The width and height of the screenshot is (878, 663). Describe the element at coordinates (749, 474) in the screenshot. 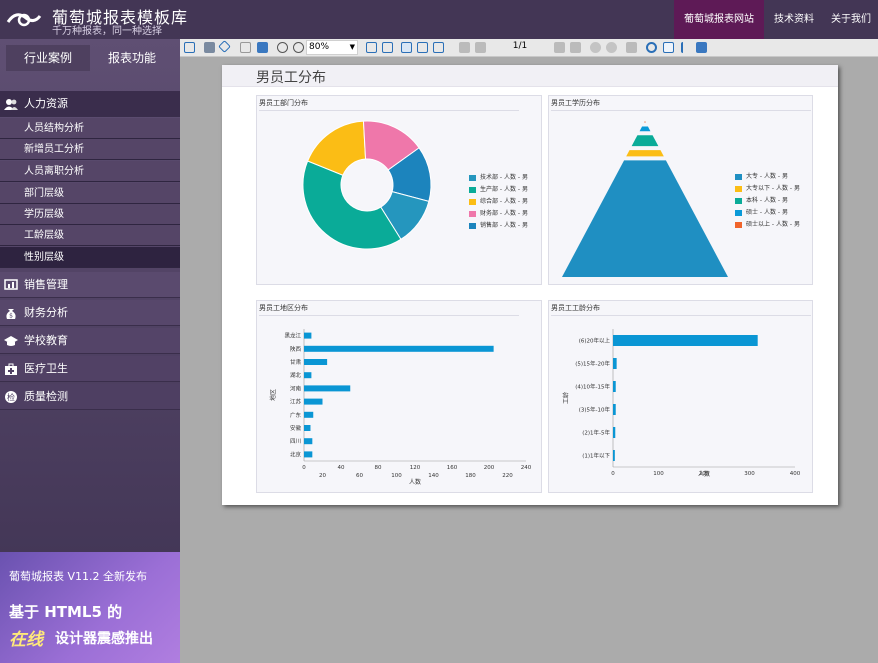

I see `x-tick-label: 300` at that location.